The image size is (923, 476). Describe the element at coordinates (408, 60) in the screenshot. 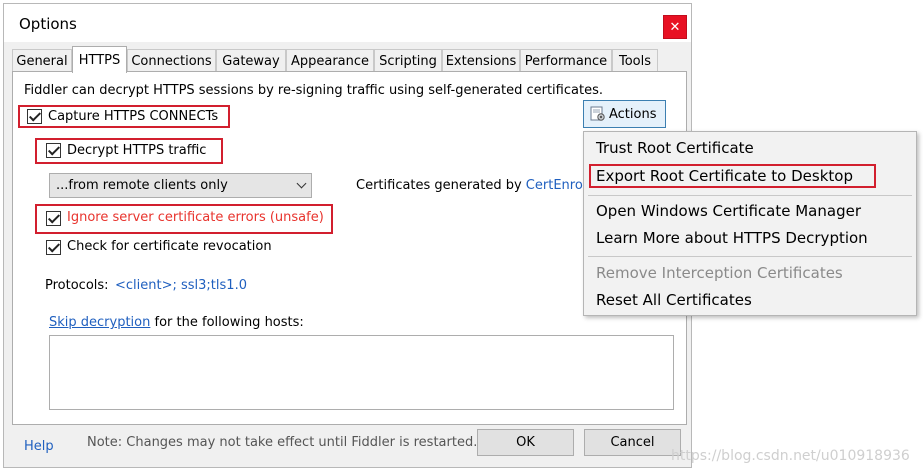

I see `tab-scripting: Scripting` at that location.